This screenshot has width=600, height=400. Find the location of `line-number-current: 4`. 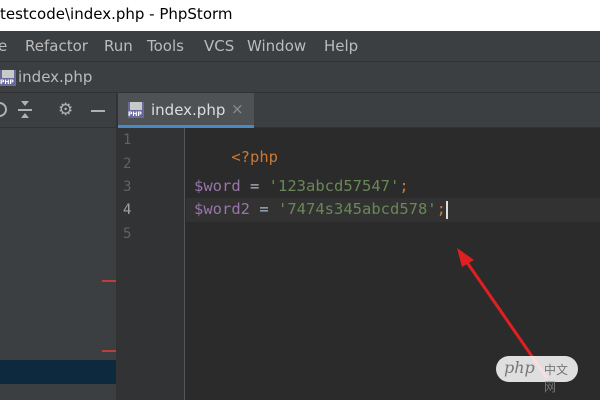

line-number-current: 4 is located at coordinates (127, 210).